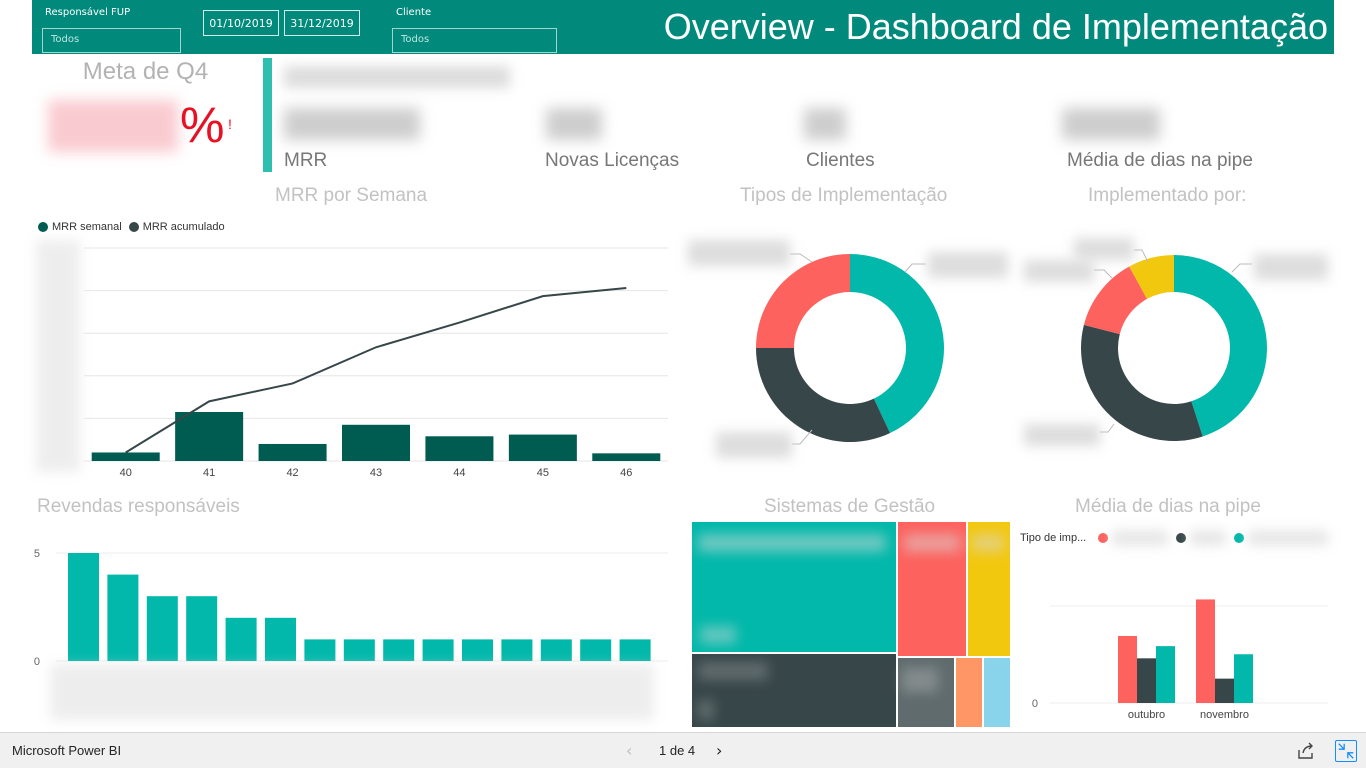 The height and width of the screenshot is (768, 1366). What do you see at coordinates (1346, 751) in the screenshot?
I see `exit-fullscreen-icon` at bounding box center [1346, 751].